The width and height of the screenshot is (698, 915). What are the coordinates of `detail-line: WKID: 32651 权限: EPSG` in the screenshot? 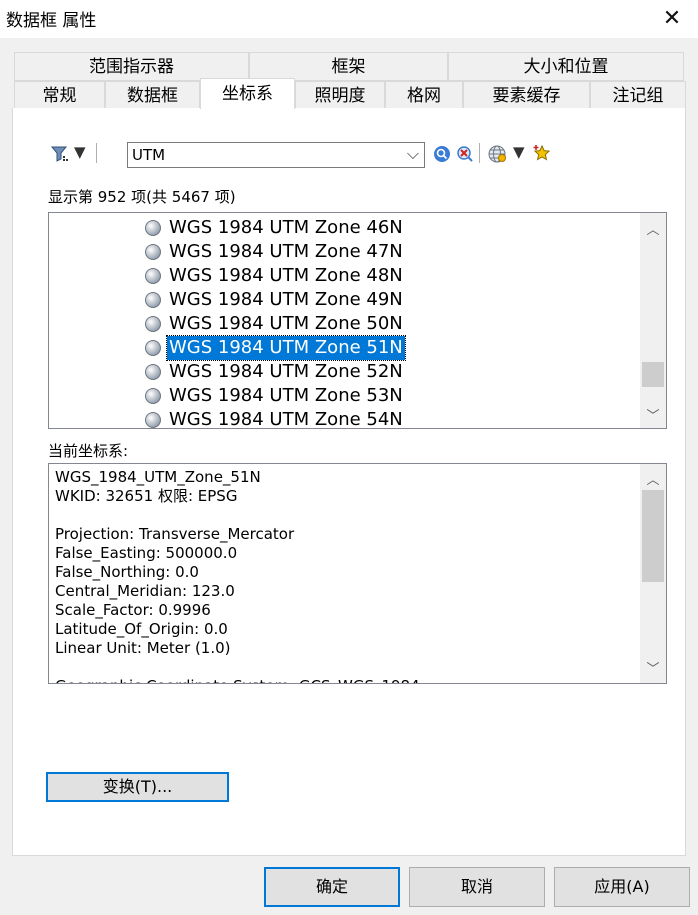 It's located at (146, 496).